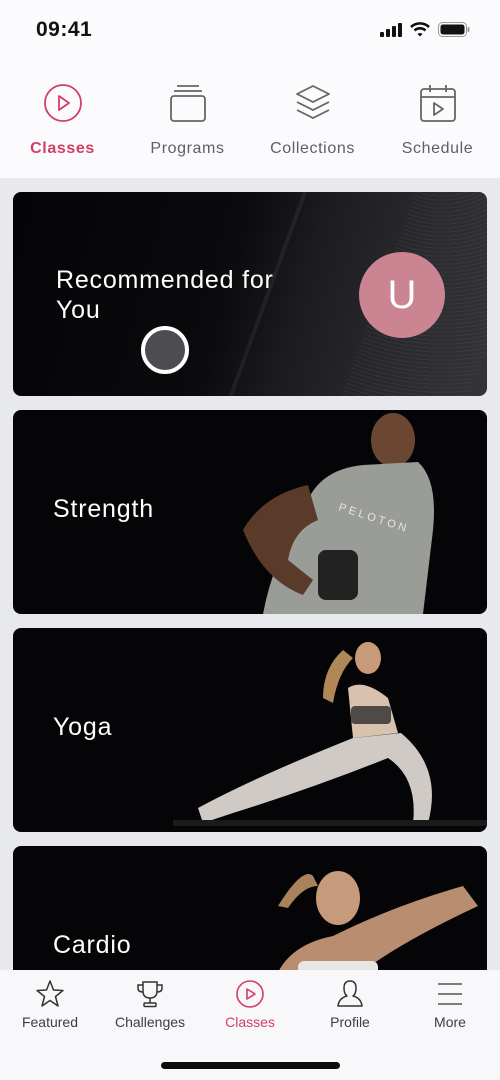 The width and height of the screenshot is (500, 1080). Describe the element at coordinates (103, 509) in the screenshot. I see `card-title: Strength` at that location.